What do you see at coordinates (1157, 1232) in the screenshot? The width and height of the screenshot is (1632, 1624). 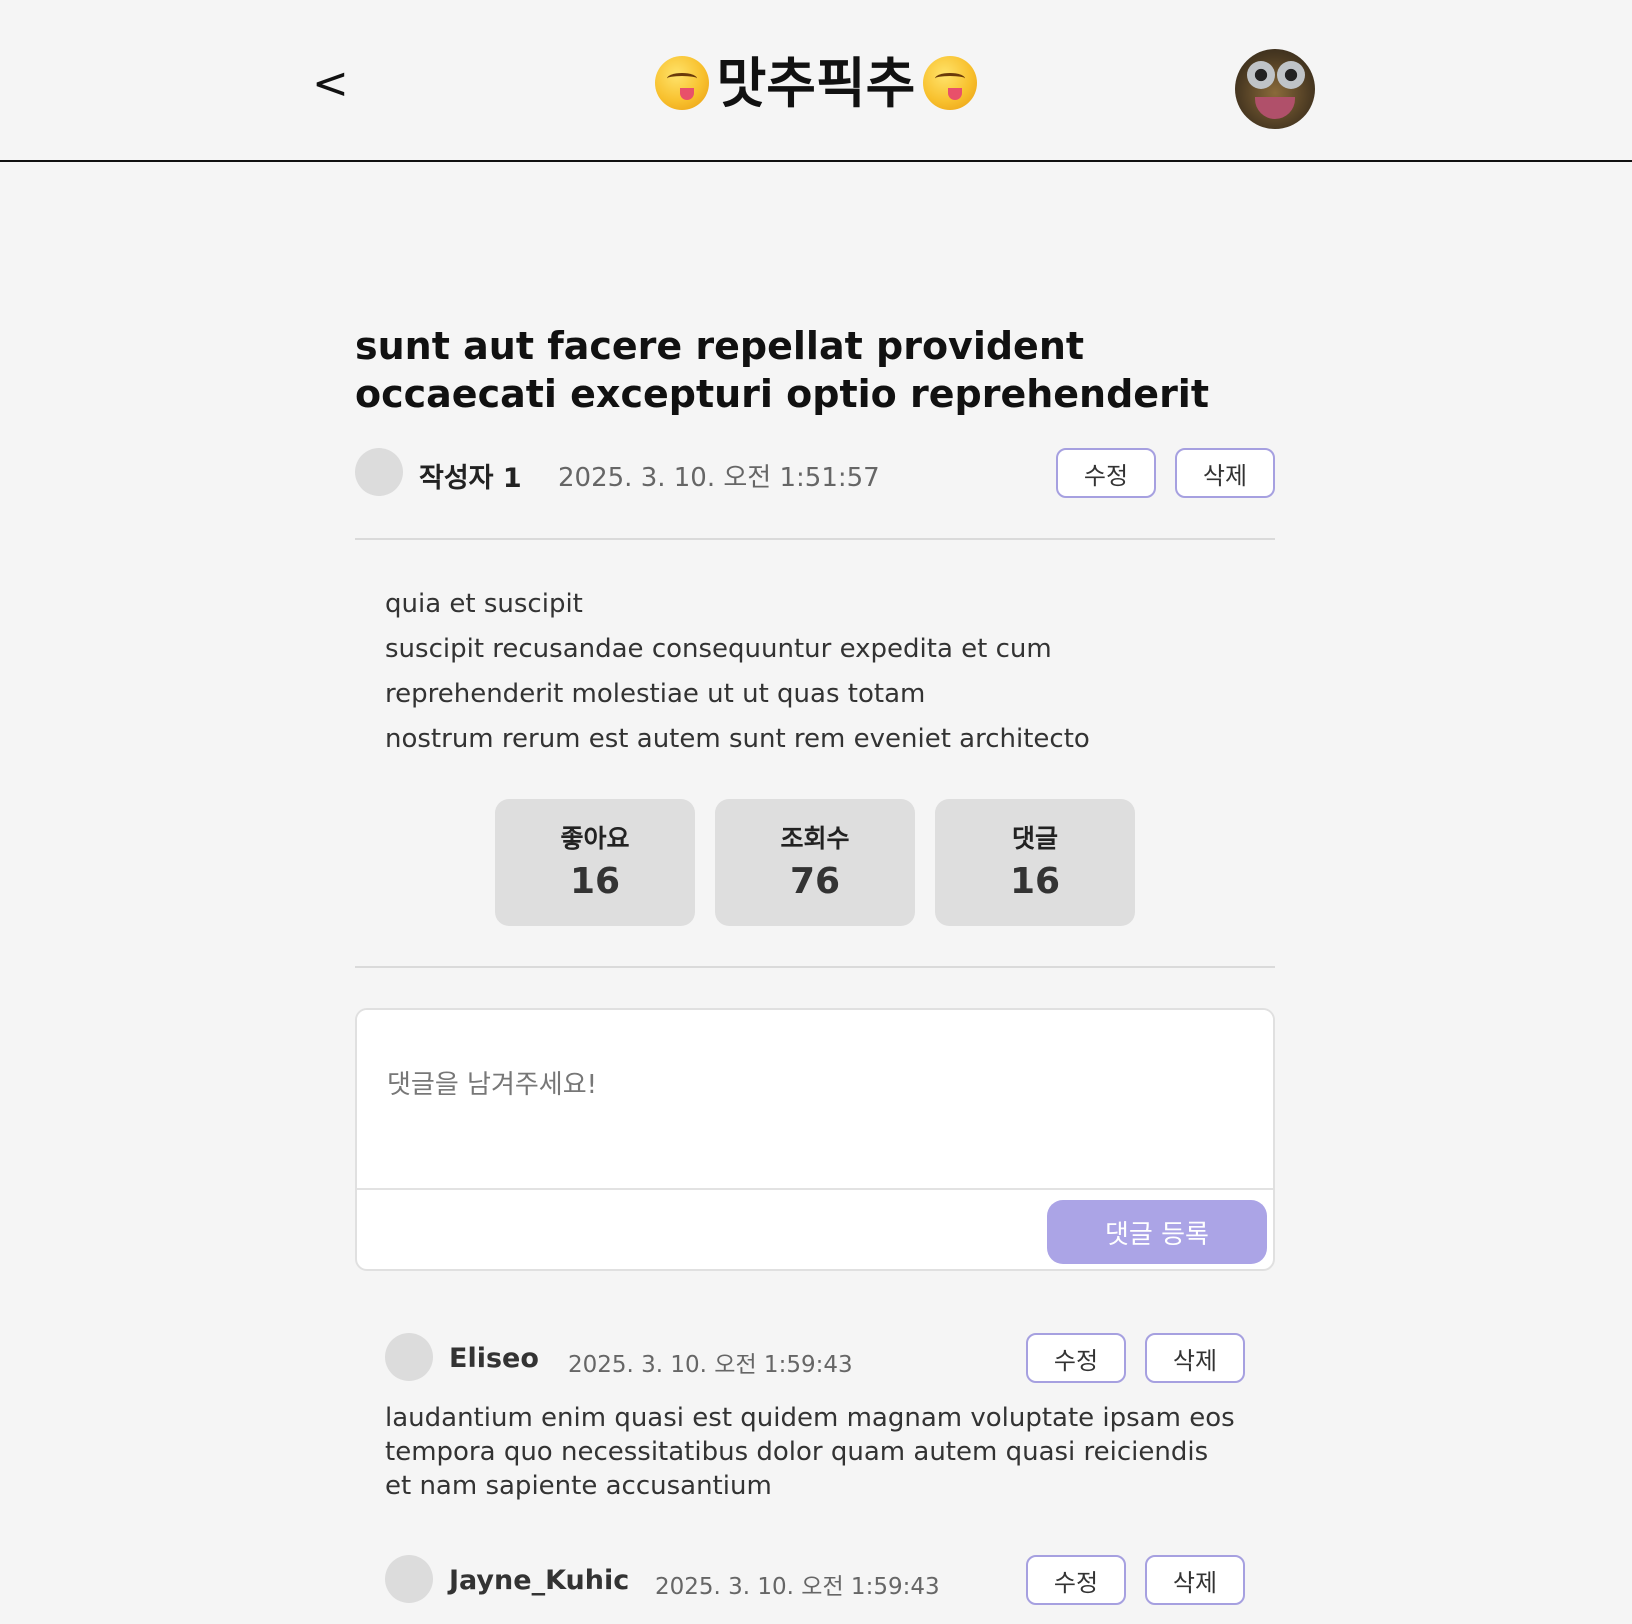 I see `comment-submit-button: 댓글 등록` at bounding box center [1157, 1232].